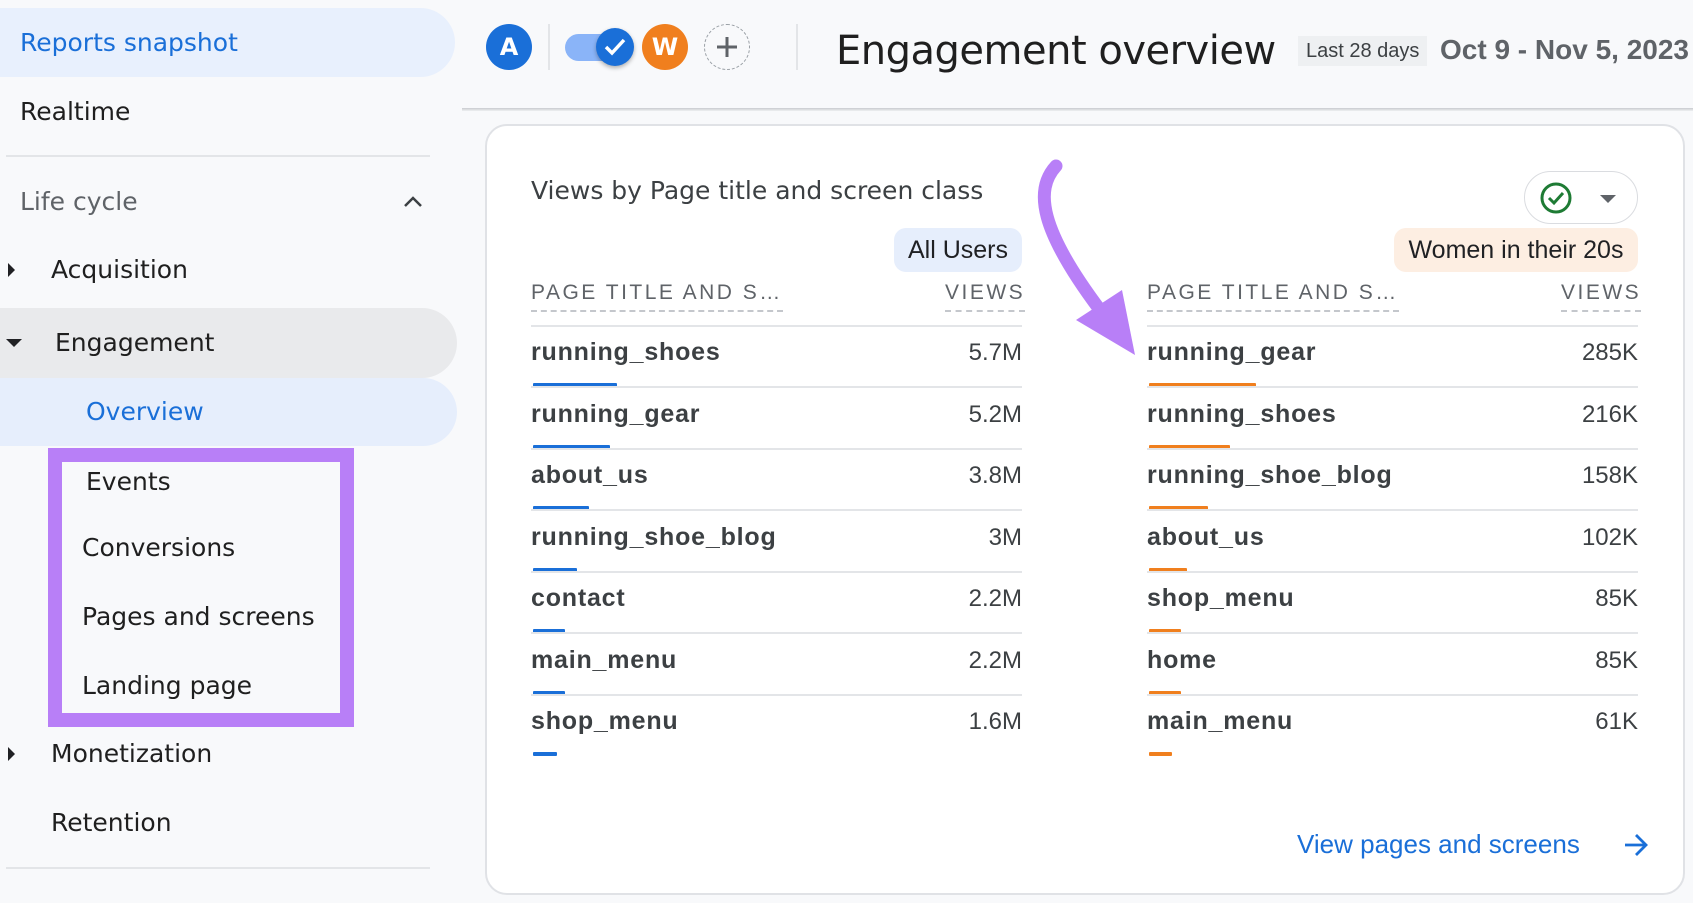 Image resolution: width=1693 pixels, height=903 pixels. Describe the element at coordinates (665, 47) in the screenshot. I see `avatar-w: W` at that location.